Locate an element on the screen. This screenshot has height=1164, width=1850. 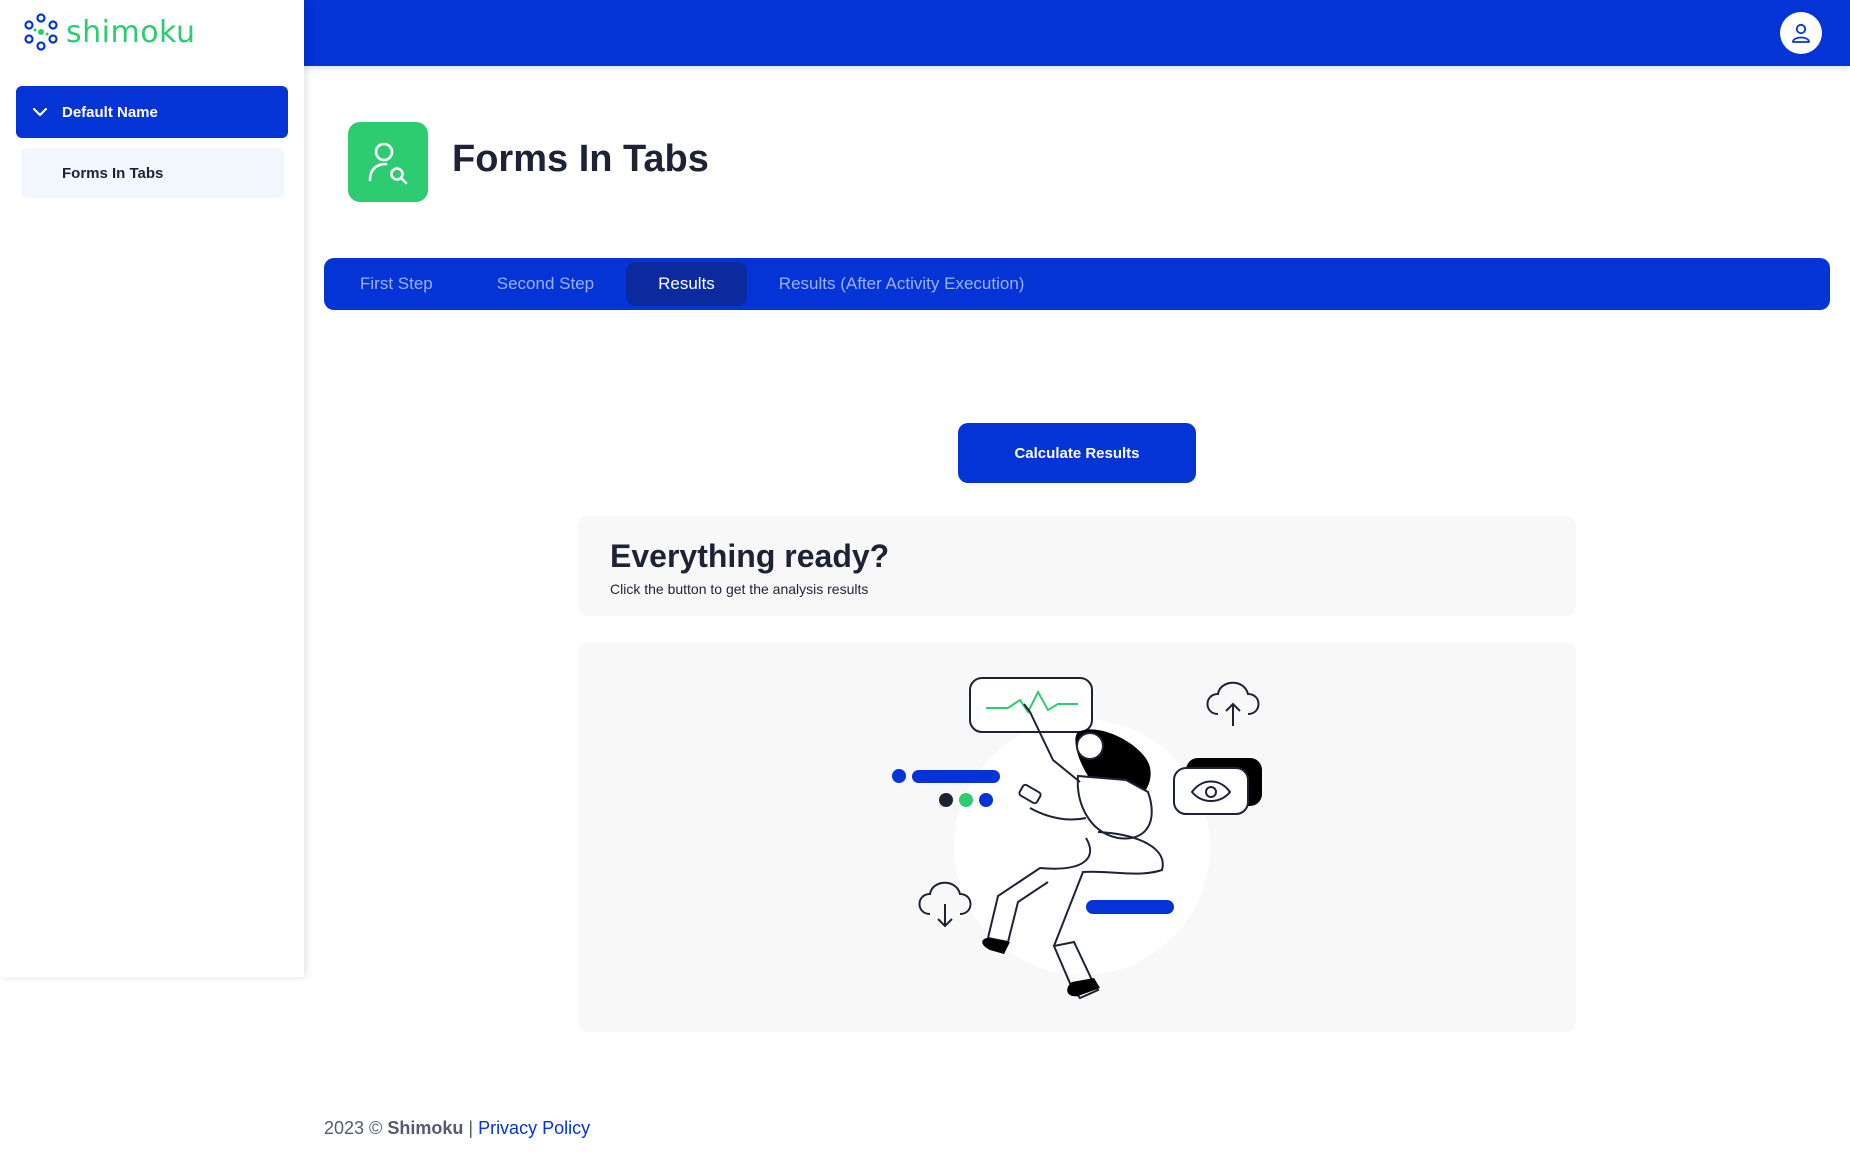
woman-pointing-at-chart-illustration is located at coordinates (1077, 838).